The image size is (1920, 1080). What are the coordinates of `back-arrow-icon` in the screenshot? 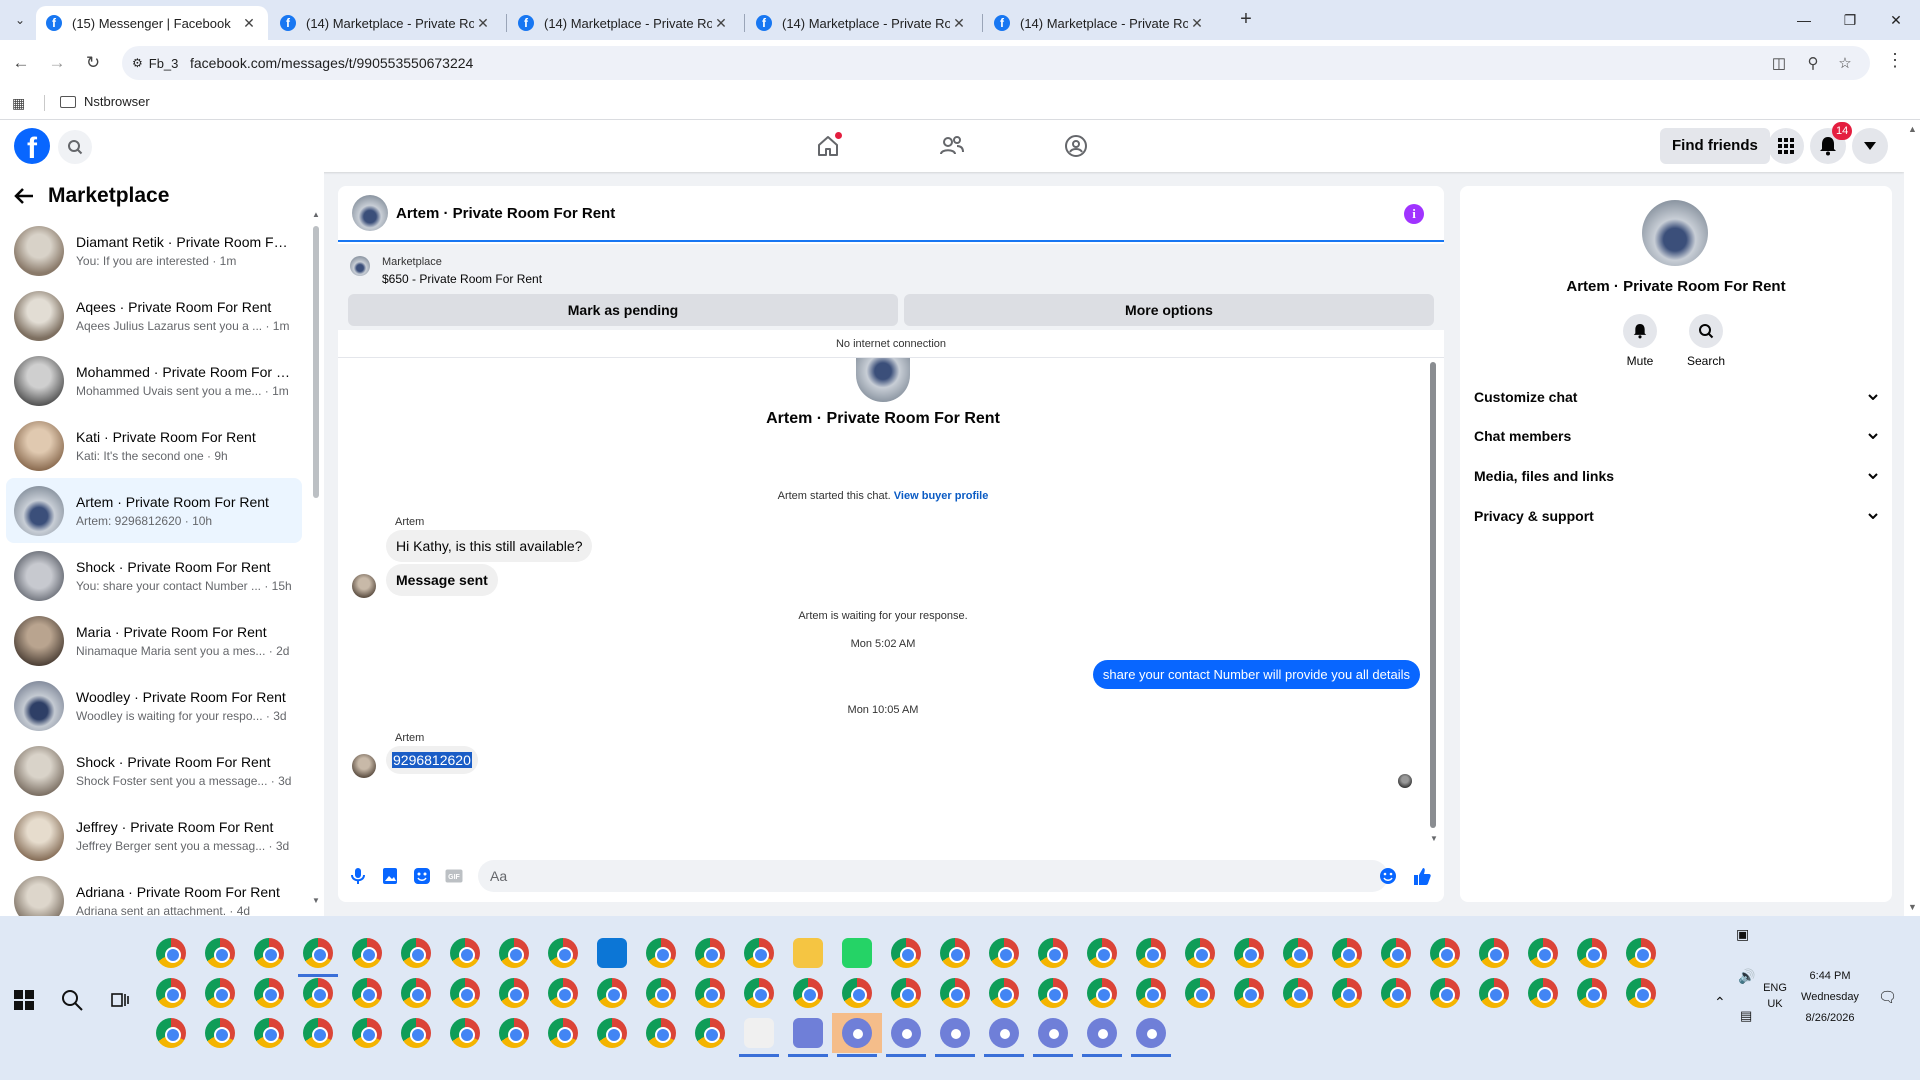 It's located at (24, 196).